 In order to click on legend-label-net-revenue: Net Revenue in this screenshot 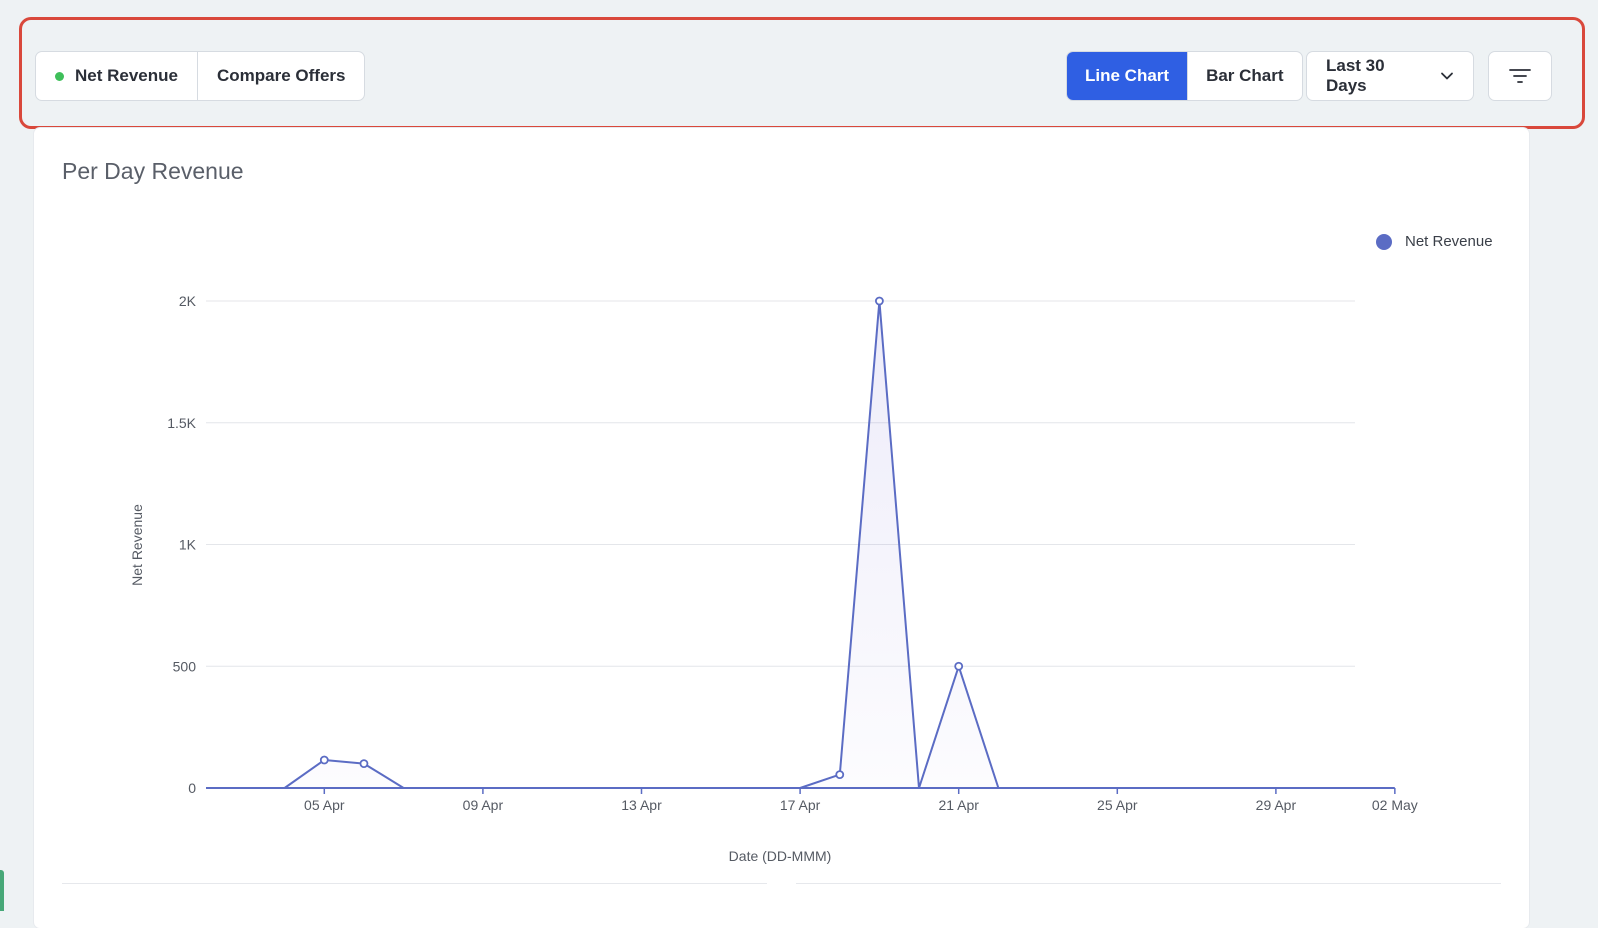, I will do `click(1449, 241)`.